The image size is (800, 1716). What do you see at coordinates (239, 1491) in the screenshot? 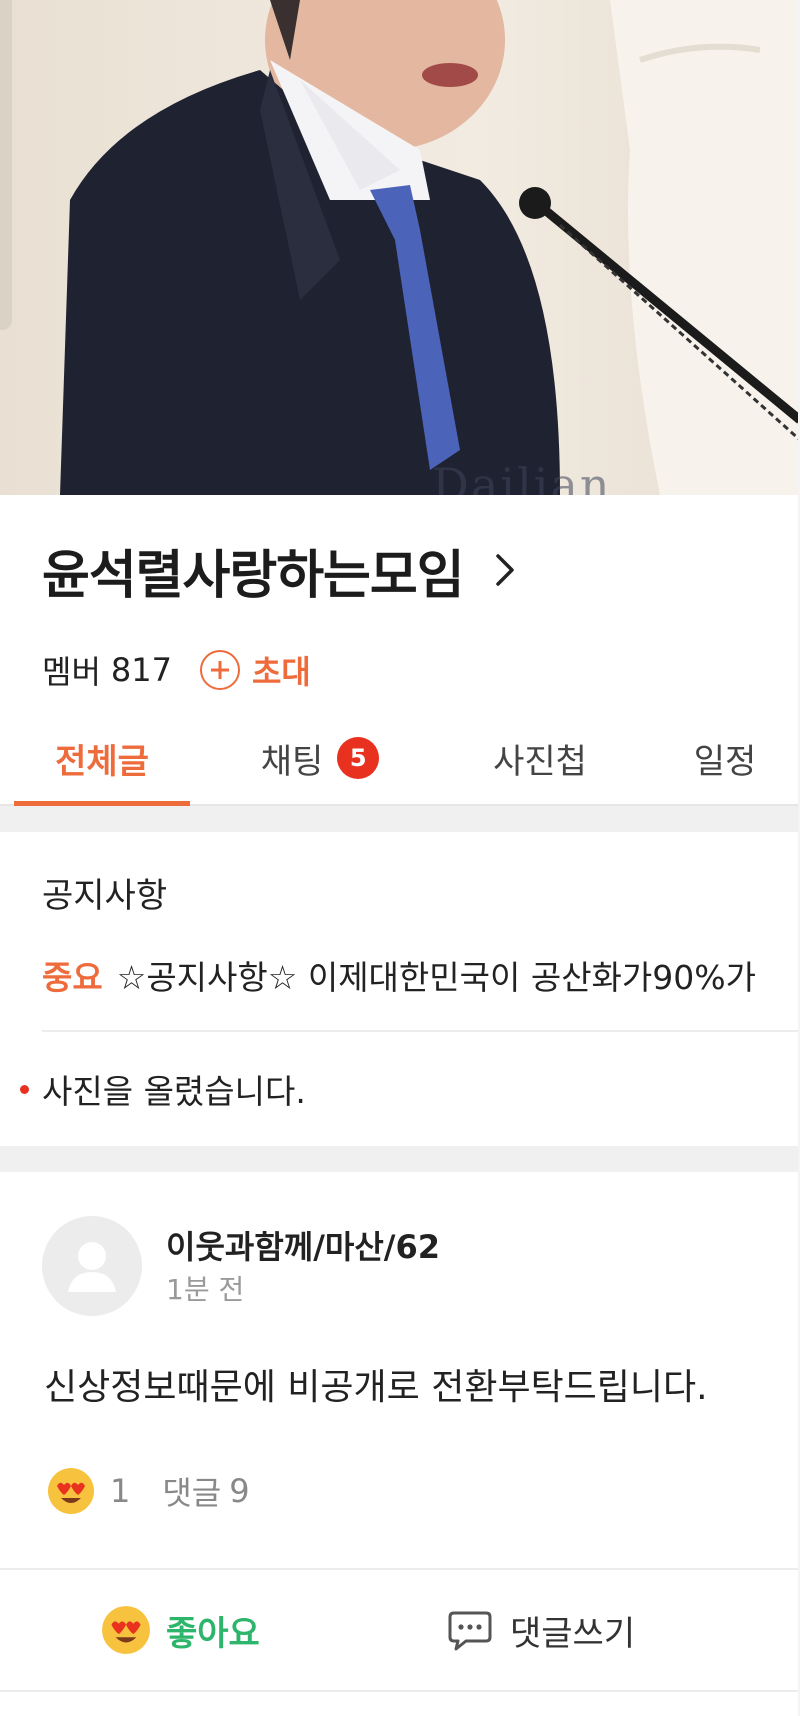
I see `comment-count: 9` at bounding box center [239, 1491].